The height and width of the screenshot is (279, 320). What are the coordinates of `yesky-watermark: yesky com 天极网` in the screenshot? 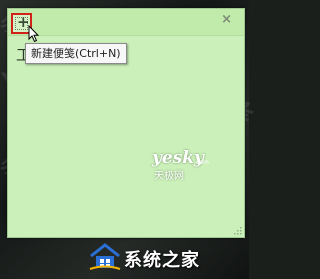 It's located at (192, 166).